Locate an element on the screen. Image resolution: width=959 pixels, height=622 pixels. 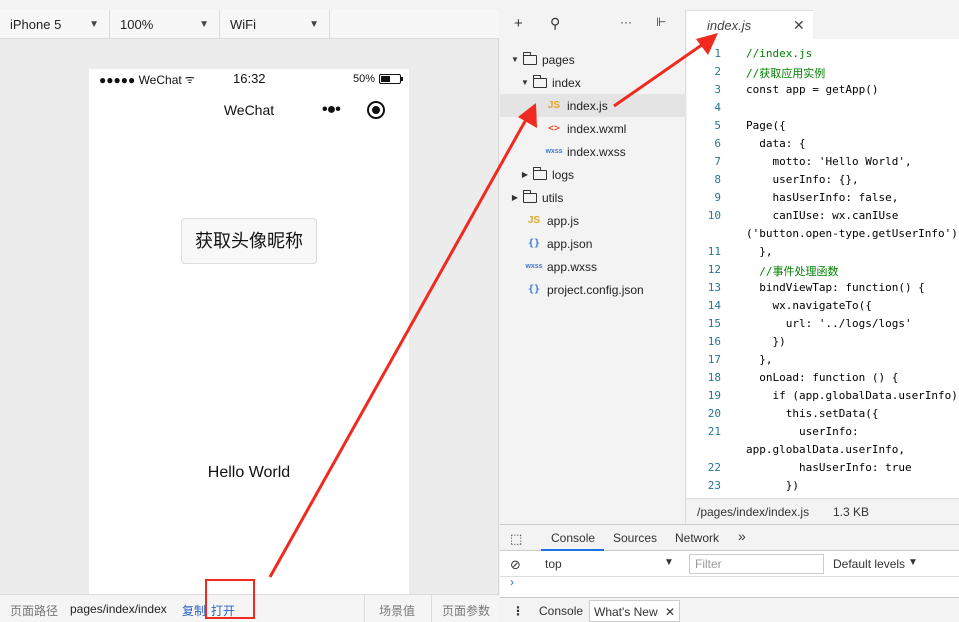
code-line: //事件处理函数 is located at coordinates (792, 271).